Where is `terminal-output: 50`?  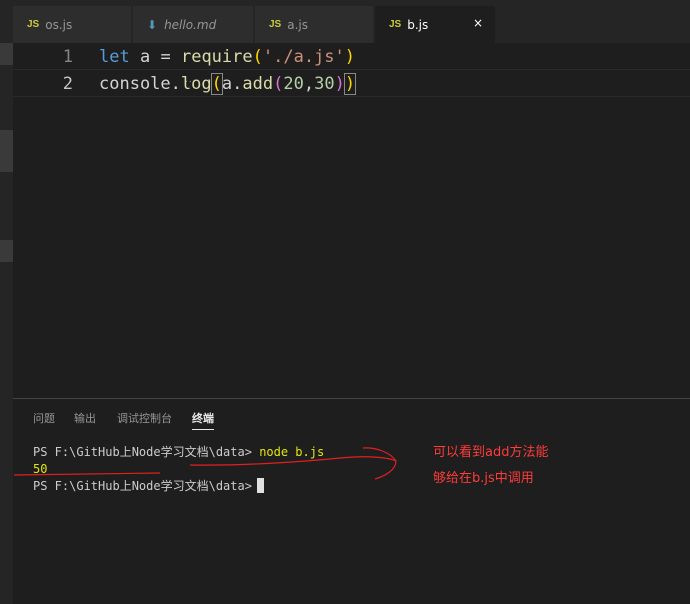 terminal-output: 50 is located at coordinates (40, 469).